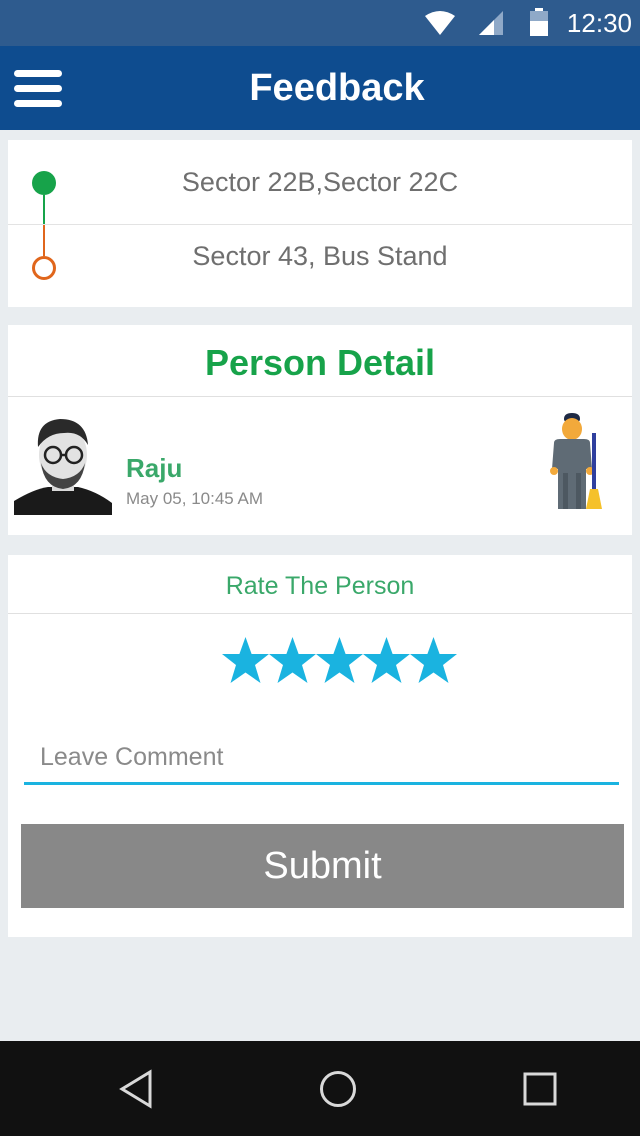 This screenshot has width=640, height=1136. What do you see at coordinates (338, 1089) in the screenshot?
I see `home-icon` at bounding box center [338, 1089].